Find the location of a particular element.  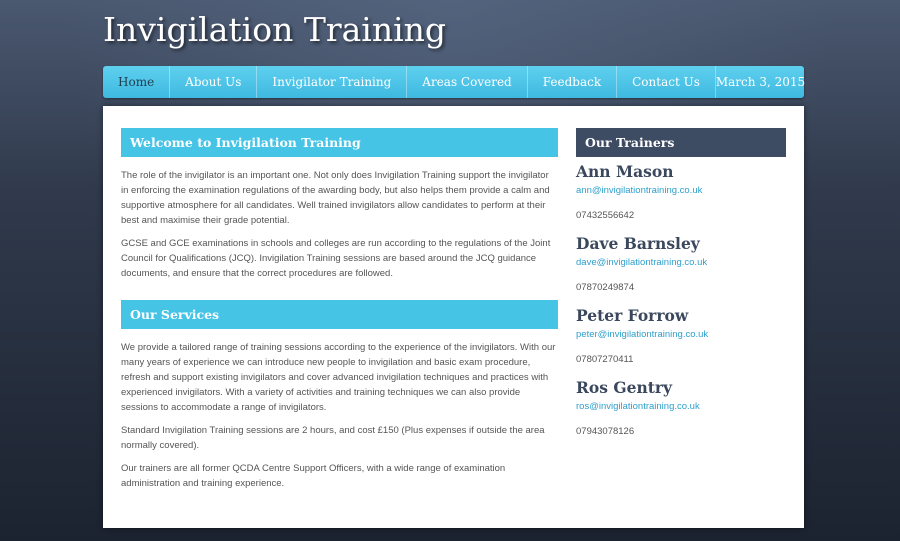

trainer-email-link: ros@invigilationtraining.co.uk is located at coordinates (681, 406).